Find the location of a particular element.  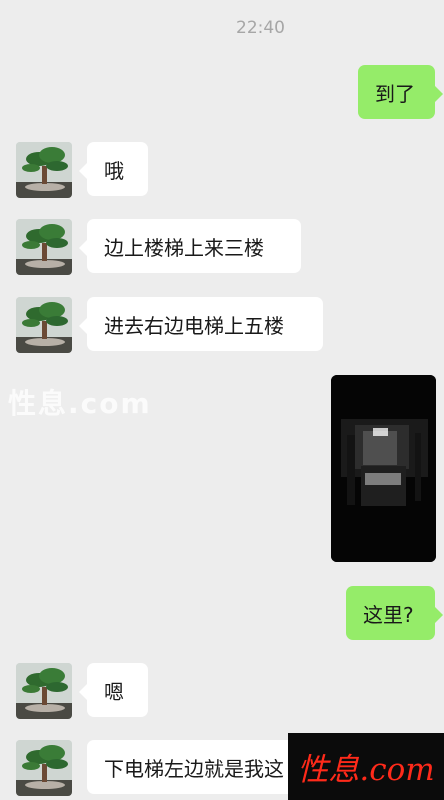

timestamp: 22:40 is located at coordinates (260, 28).